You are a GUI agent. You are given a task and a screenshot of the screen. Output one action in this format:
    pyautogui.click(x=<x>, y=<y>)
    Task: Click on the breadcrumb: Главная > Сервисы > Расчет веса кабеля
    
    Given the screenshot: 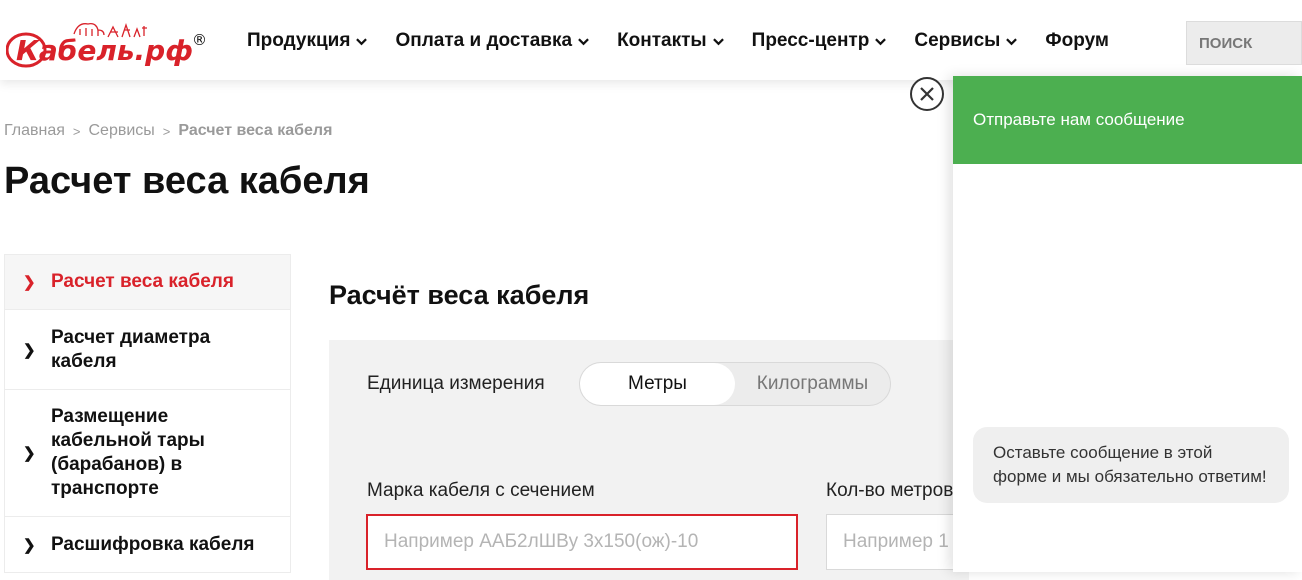 What is the action you would take?
    pyautogui.click(x=168, y=131)
    